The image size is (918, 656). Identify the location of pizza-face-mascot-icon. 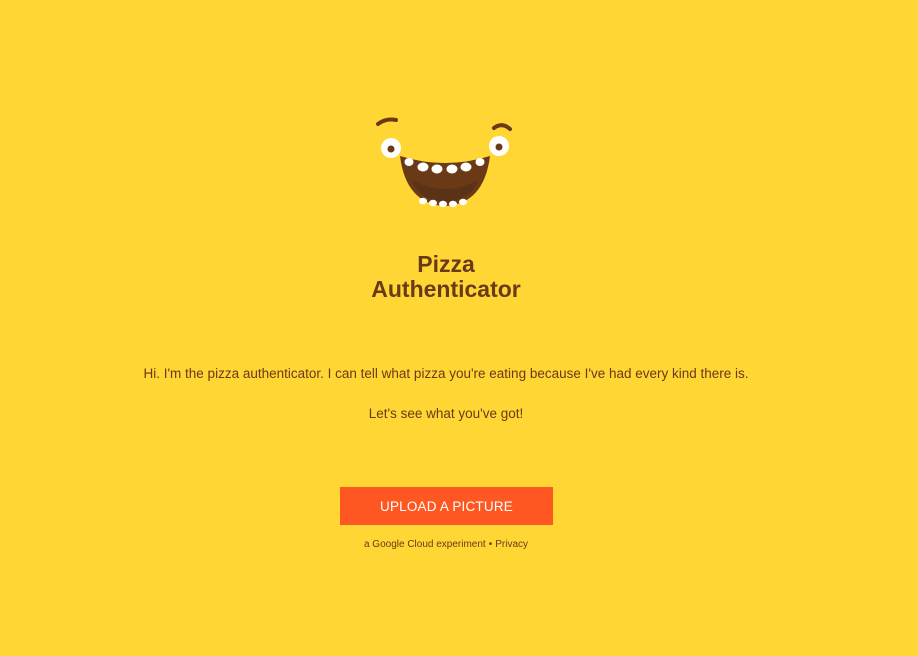
(445, 162).